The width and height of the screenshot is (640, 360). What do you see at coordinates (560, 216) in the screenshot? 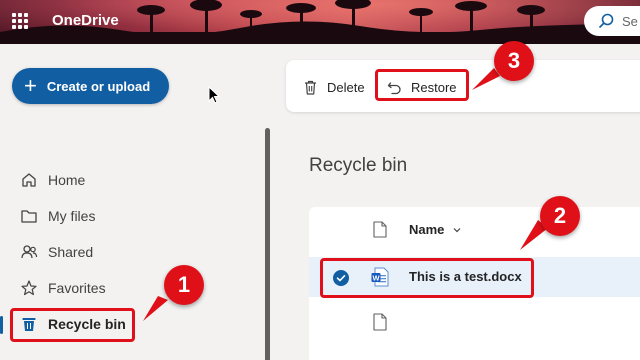
I see `step-badge-2: 2` at bounding box center [560, 216].